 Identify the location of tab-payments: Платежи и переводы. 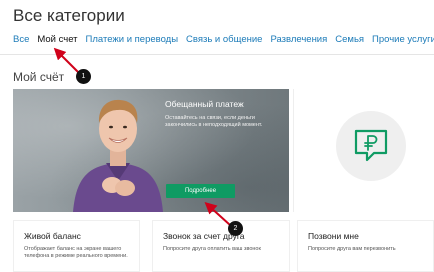
(132, 43).